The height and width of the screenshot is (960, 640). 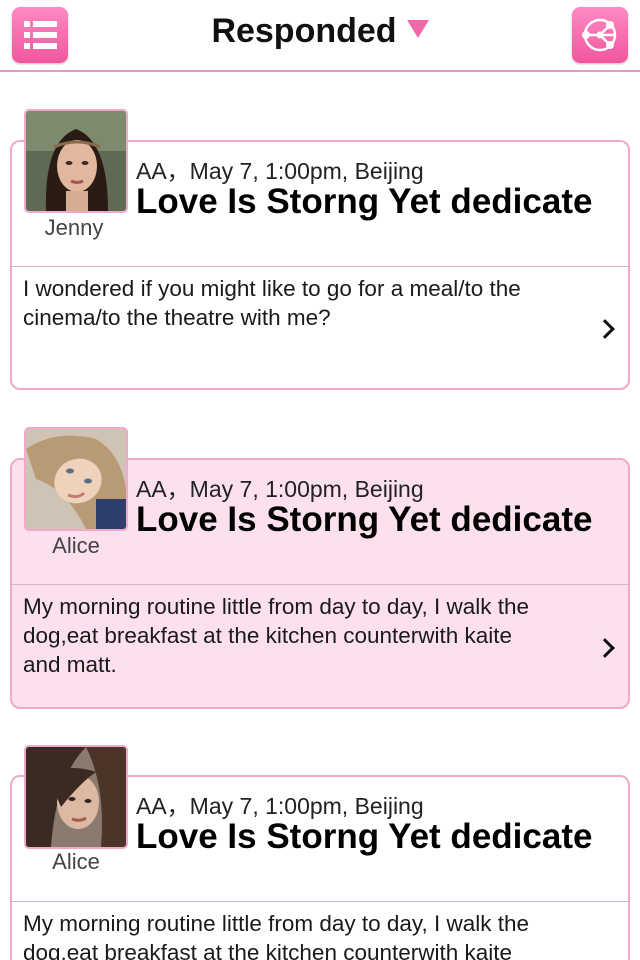 What do you see at coordinates (74, 227) in the screenshot?
I see `user-name: Jenny` at bounding box center [74, 227].